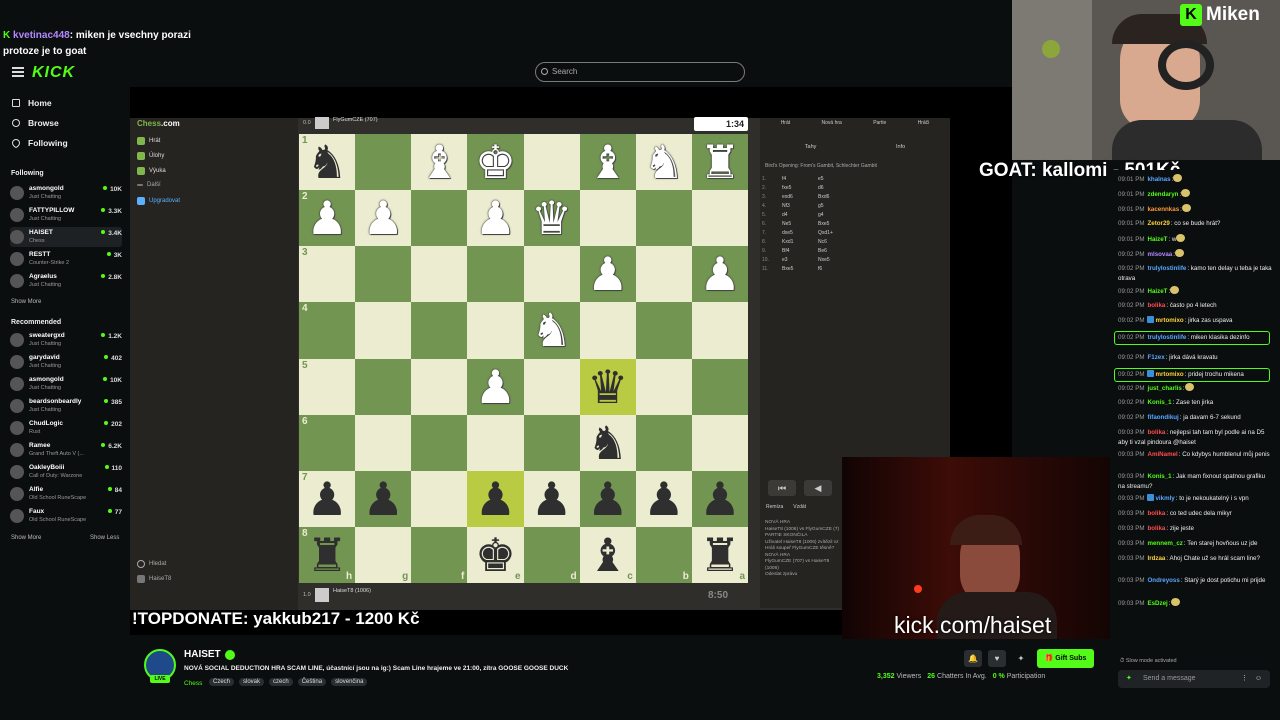 The height and width of the screenshot is (720, 1280). I want to click on stream-tag: slovak, so click(252, 682).